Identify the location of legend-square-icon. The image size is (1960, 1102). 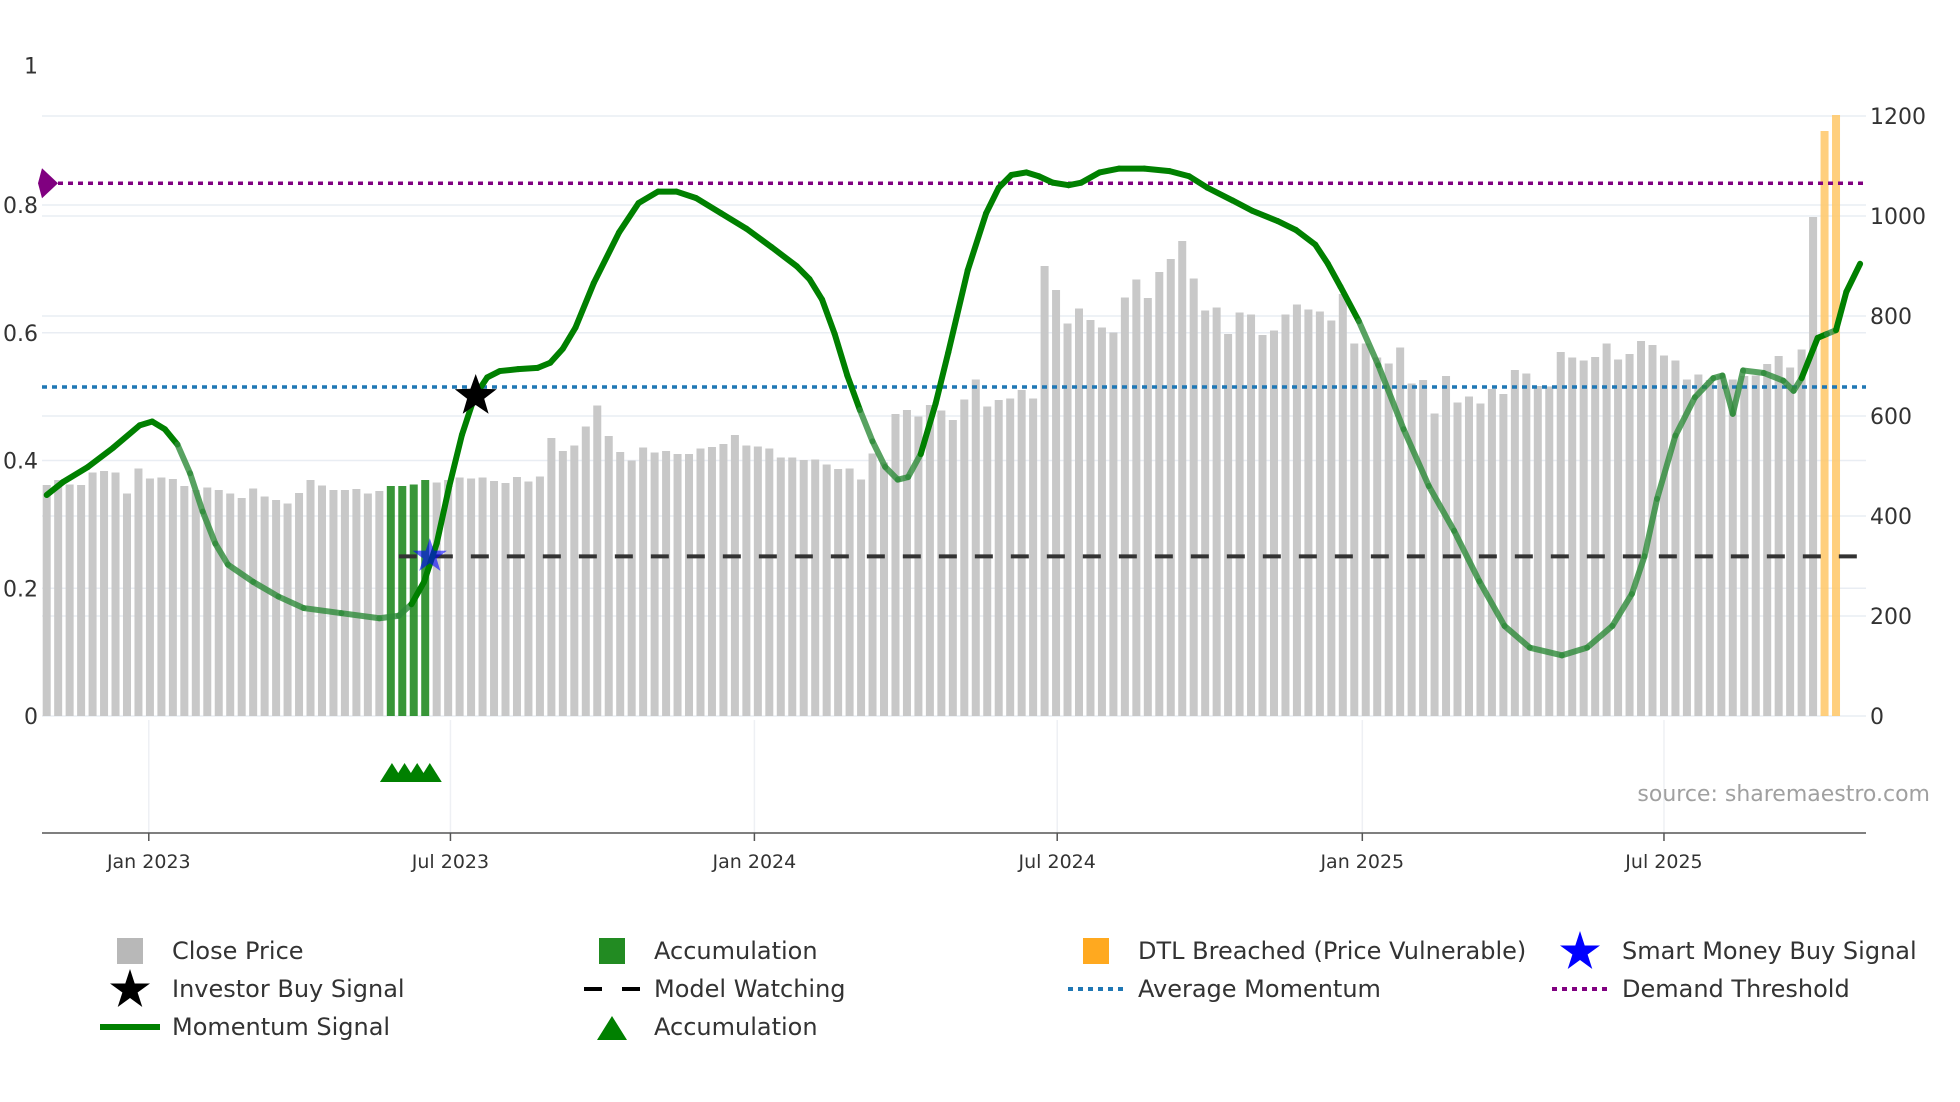
(612, 951).